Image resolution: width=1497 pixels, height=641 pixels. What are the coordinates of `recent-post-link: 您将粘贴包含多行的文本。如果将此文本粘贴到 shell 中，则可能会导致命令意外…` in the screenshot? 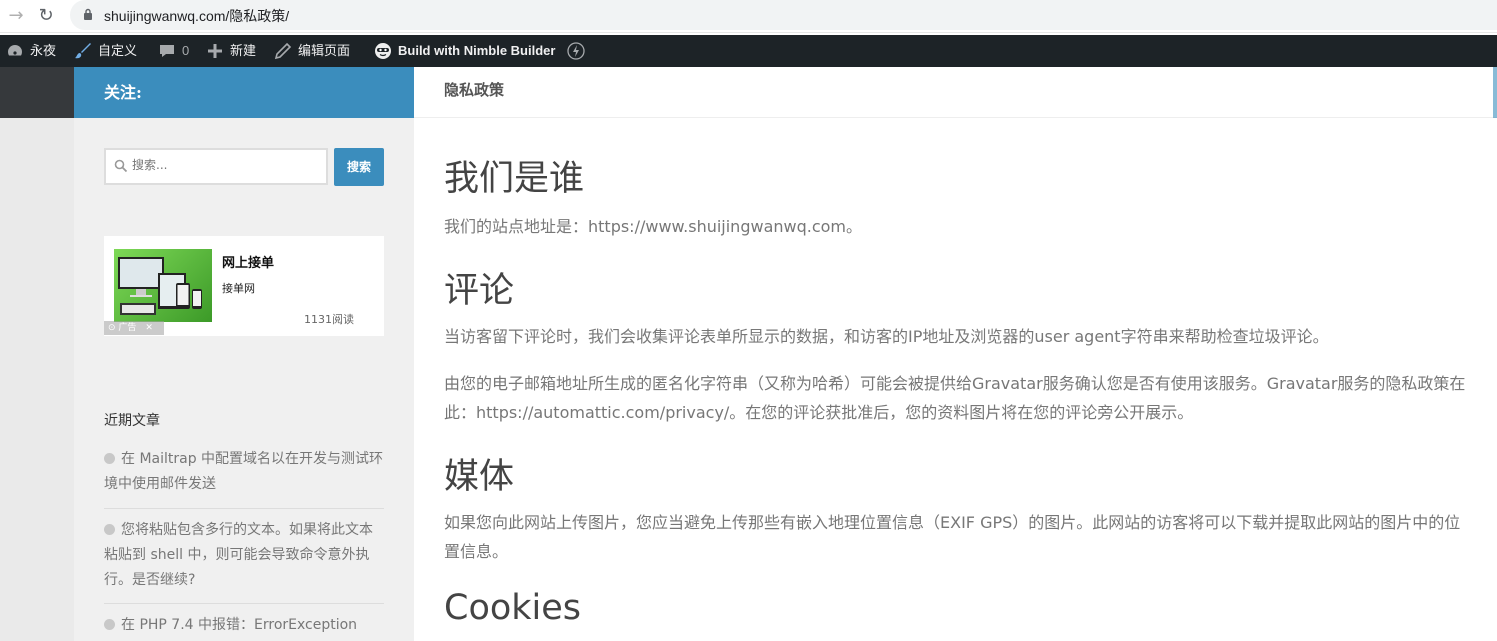 It's located at (244, 555).